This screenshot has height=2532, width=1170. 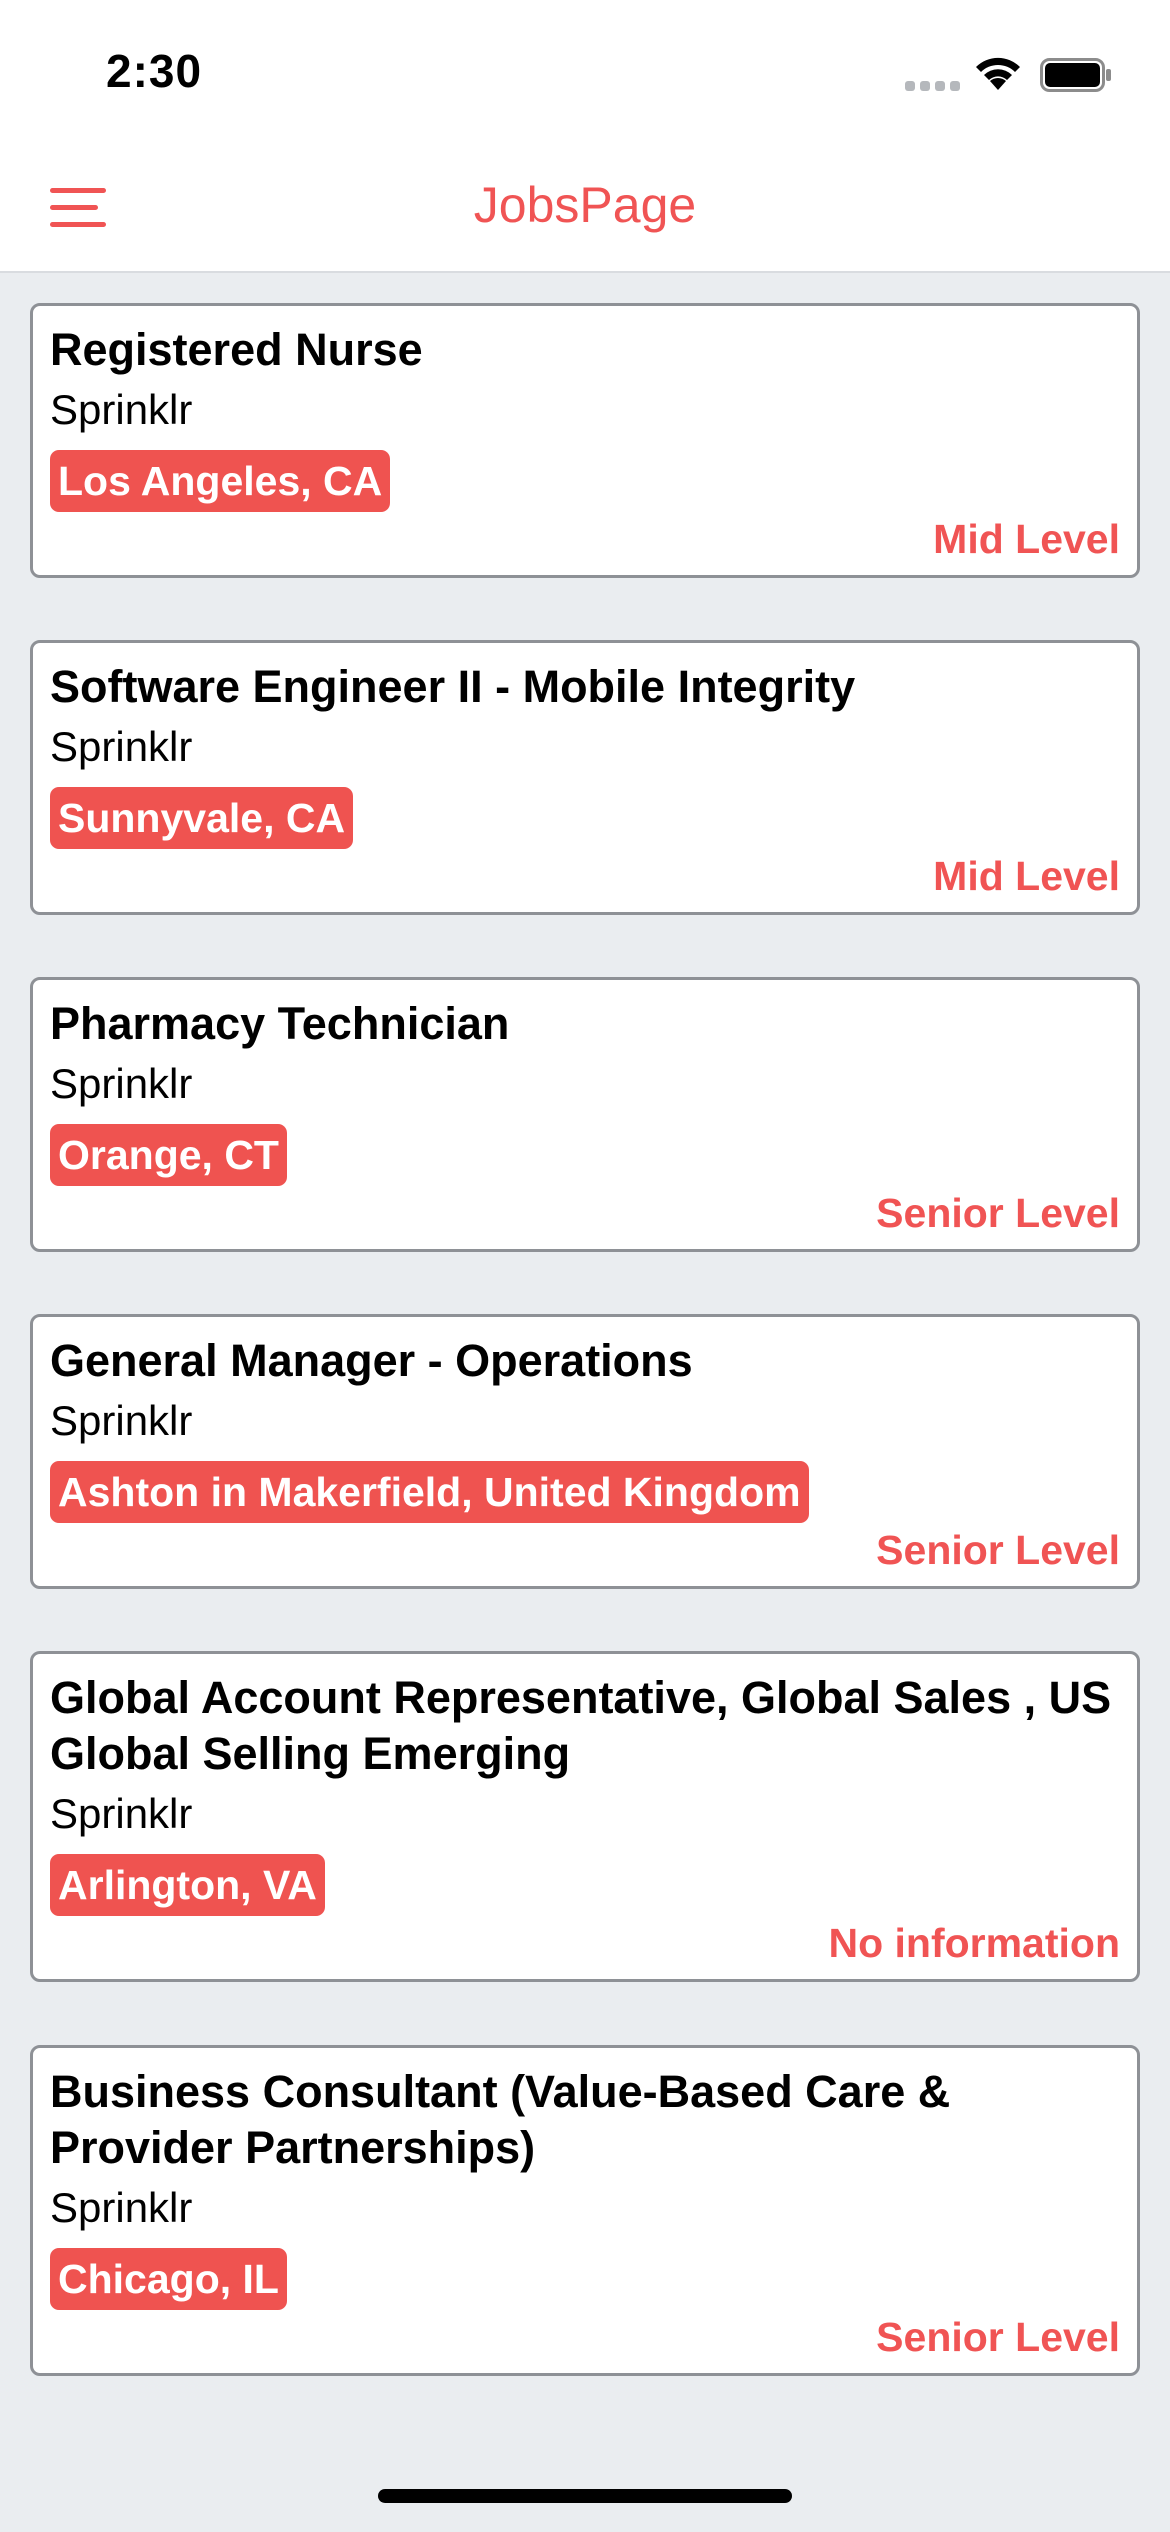 What do you see at coordinates (429, 1492) in the screenshot?
I see `job-location-badge: Ashton in Makerfield, United Kingdom` at bounding box center [429, 1492].